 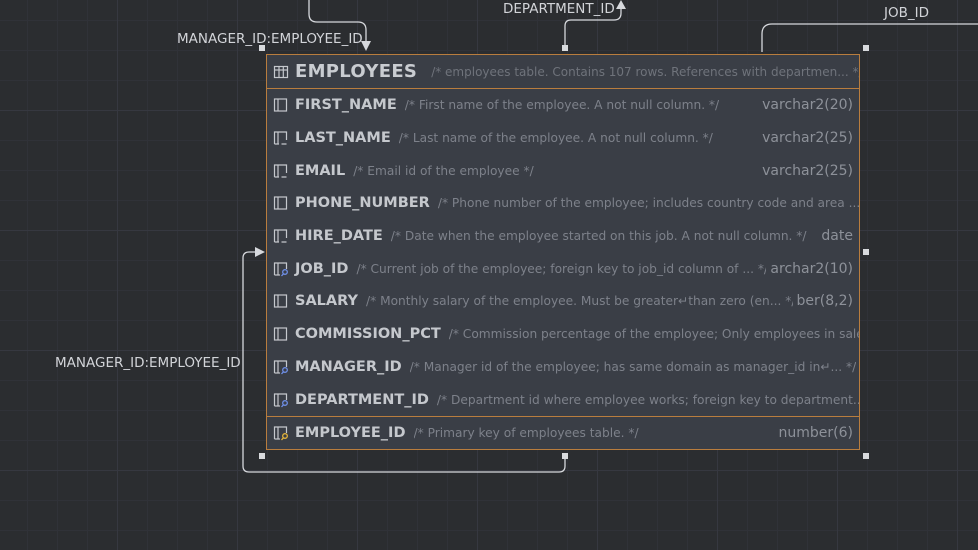 I want to click on column-name: MANAGER_ID, so click(x=348, y=366).